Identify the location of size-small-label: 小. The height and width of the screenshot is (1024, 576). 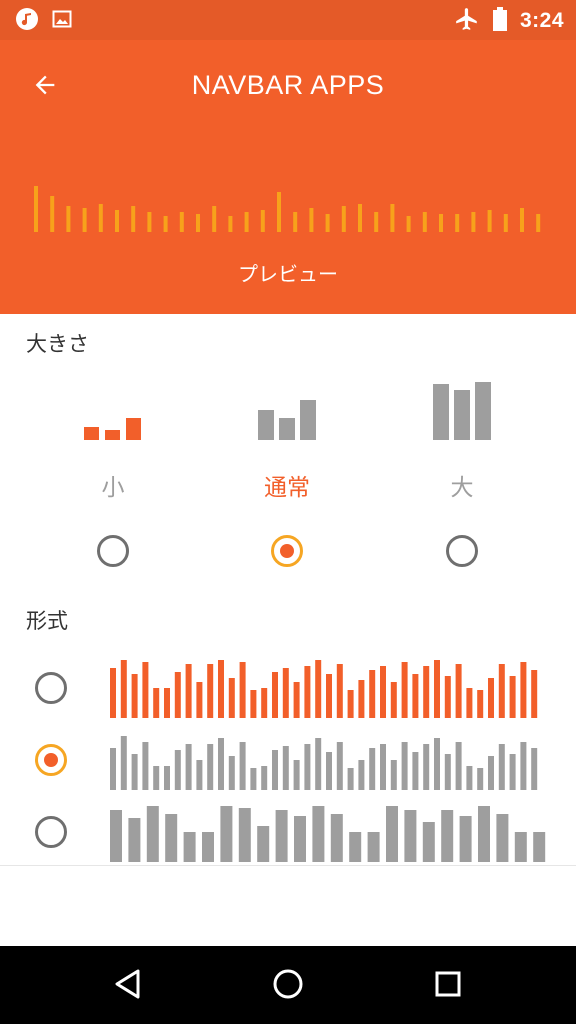
(113, 488).